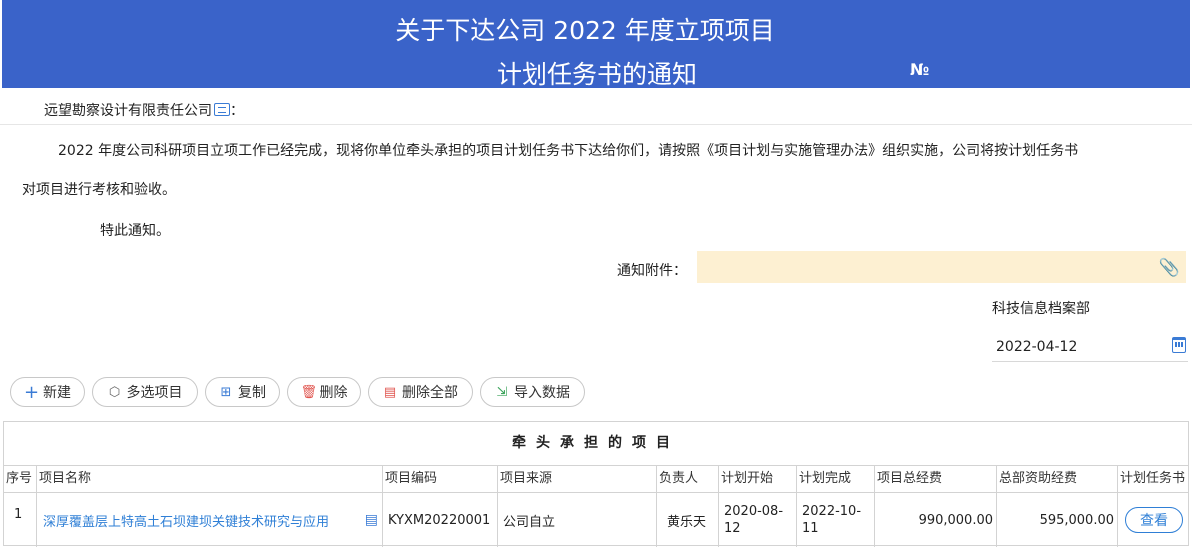 This screenshot has width=1192, height=547. I want to click on row-owner: 黄乐天, so click(688, 520).